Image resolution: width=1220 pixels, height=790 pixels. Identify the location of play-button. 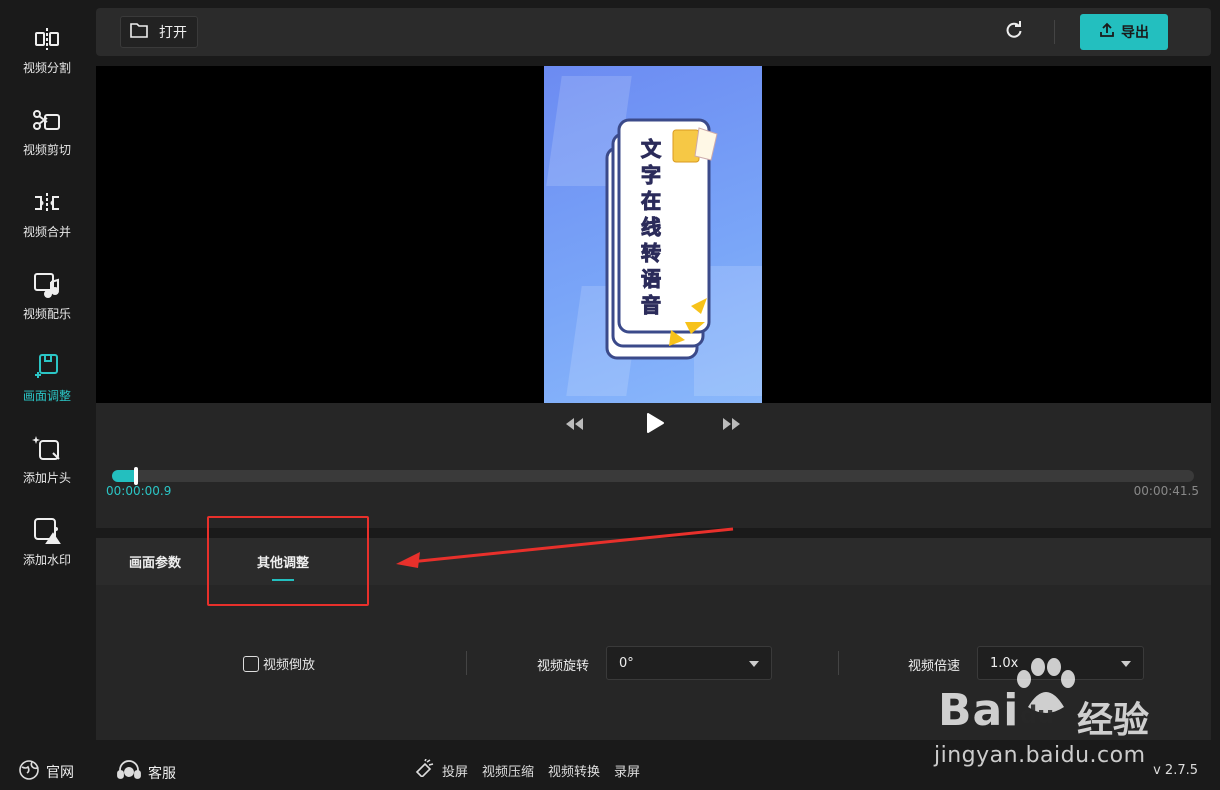
(655, 425).